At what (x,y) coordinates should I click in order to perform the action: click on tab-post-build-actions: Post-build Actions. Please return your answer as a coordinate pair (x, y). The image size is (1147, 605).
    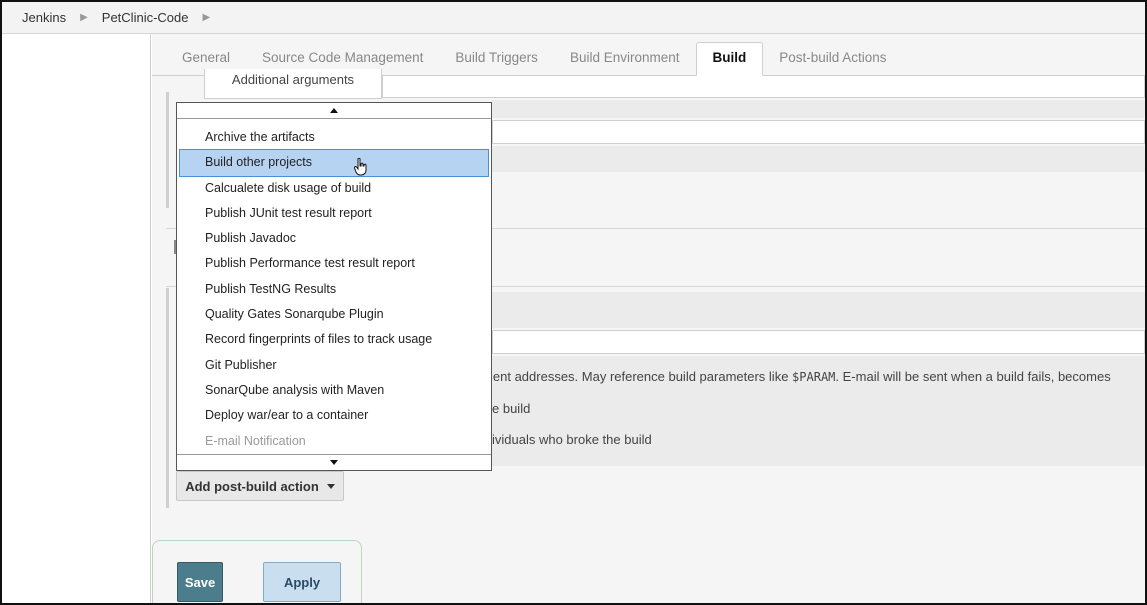
    Looking at the image, I should click on (832, 59).